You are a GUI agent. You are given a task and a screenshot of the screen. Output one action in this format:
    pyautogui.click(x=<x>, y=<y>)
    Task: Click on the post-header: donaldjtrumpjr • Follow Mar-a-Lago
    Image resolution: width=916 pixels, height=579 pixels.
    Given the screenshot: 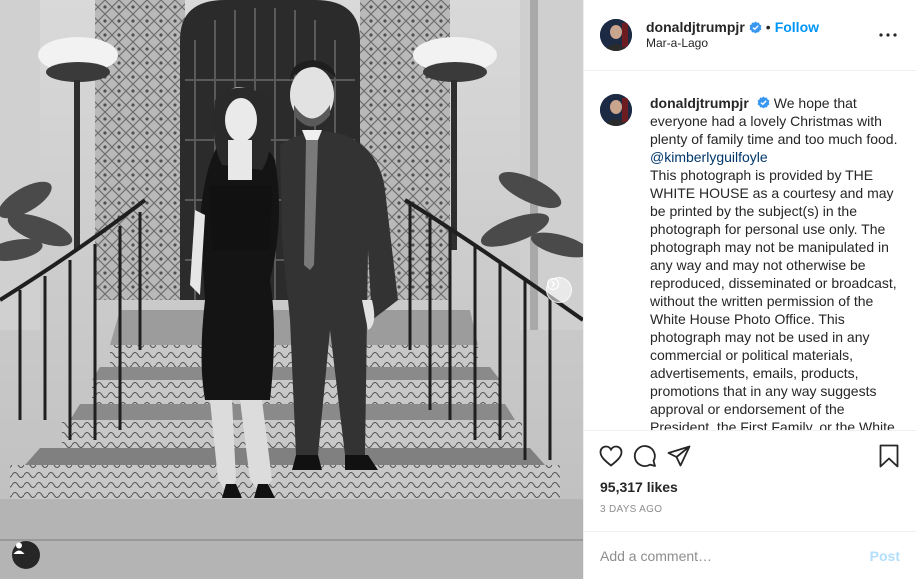 What is the action you would take?
    pyautogui.click(x=750, y=35)
    